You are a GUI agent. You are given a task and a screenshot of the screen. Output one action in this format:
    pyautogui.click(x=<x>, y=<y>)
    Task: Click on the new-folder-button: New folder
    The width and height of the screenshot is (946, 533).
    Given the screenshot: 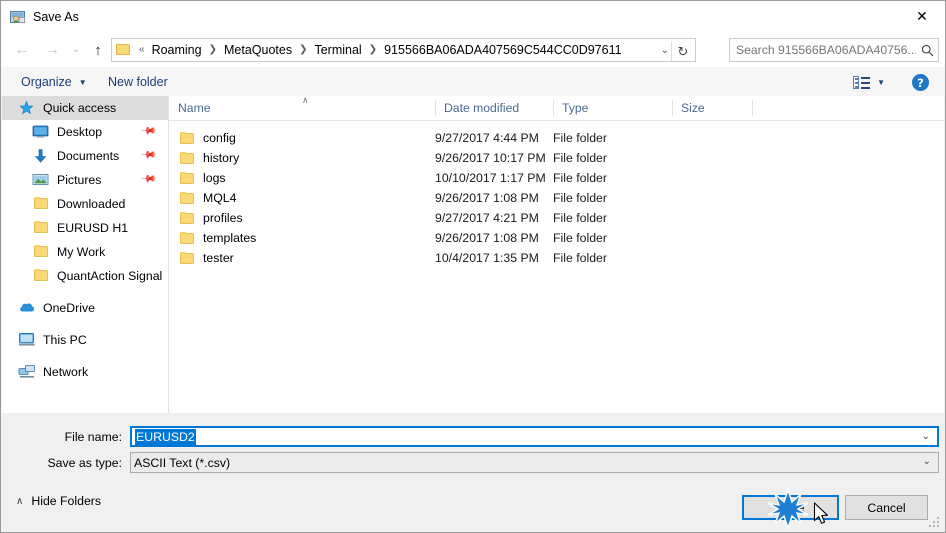 What is the action you would take?
    pyautogui.click(x=138, y=82)
    